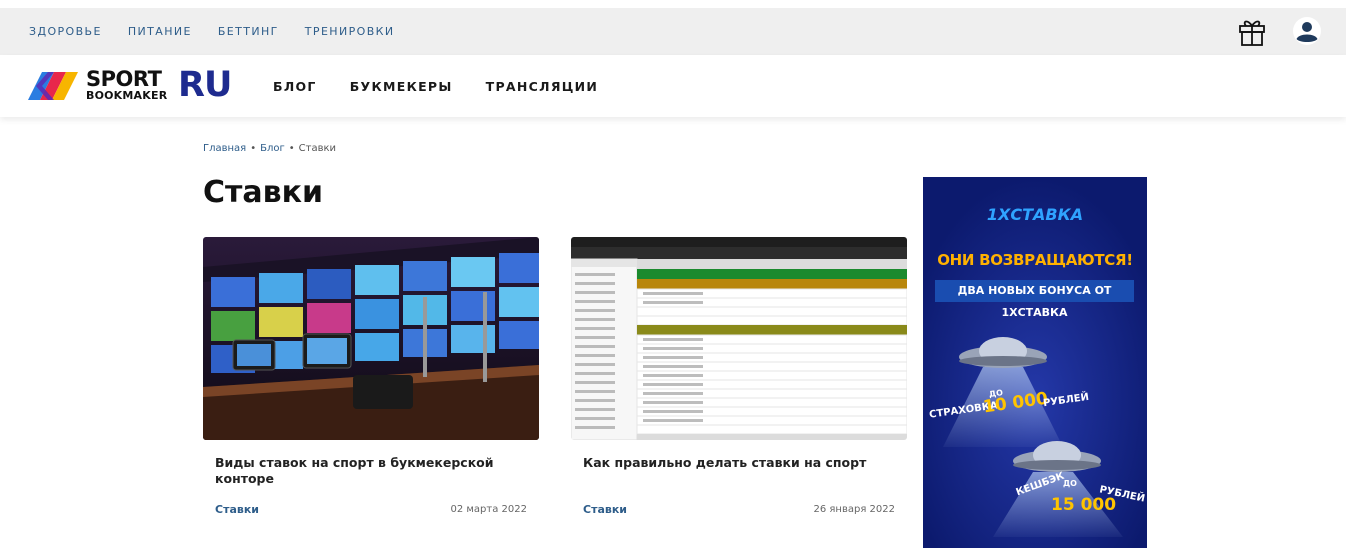 Image resolution: width=1346 pixels, height=548 pixels. I want to click on ad-offer2-amount: 15 000, so click(1084, 505).